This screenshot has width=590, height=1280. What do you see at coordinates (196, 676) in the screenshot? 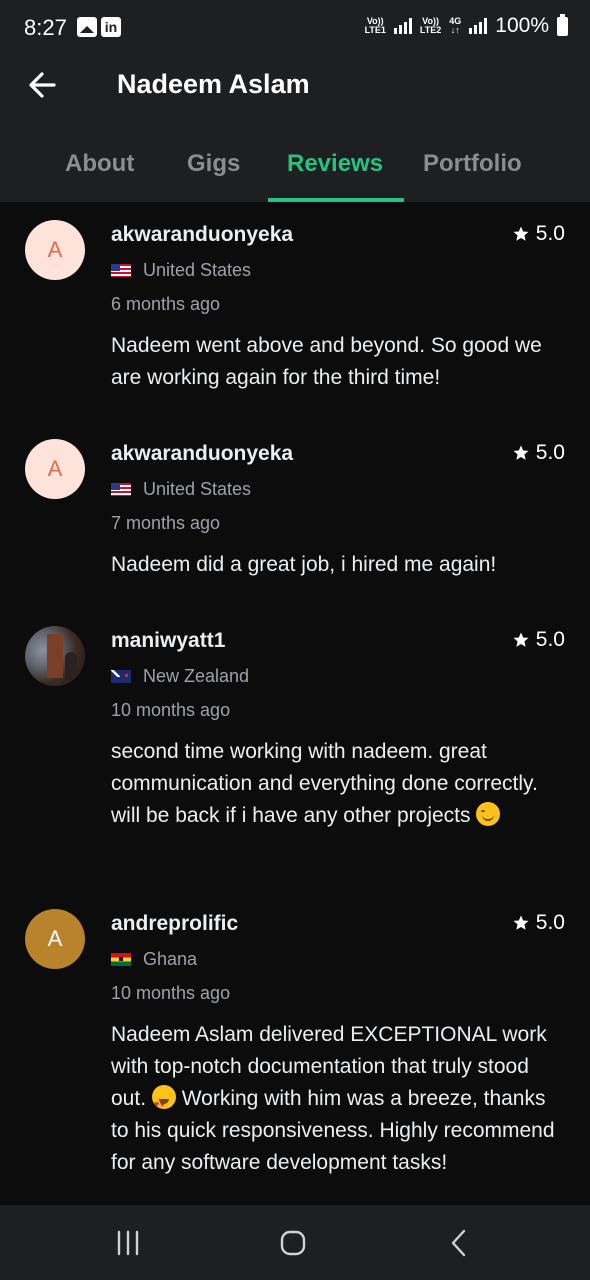
I see `country-name: New Zealand` at bounding box center [196, 676].